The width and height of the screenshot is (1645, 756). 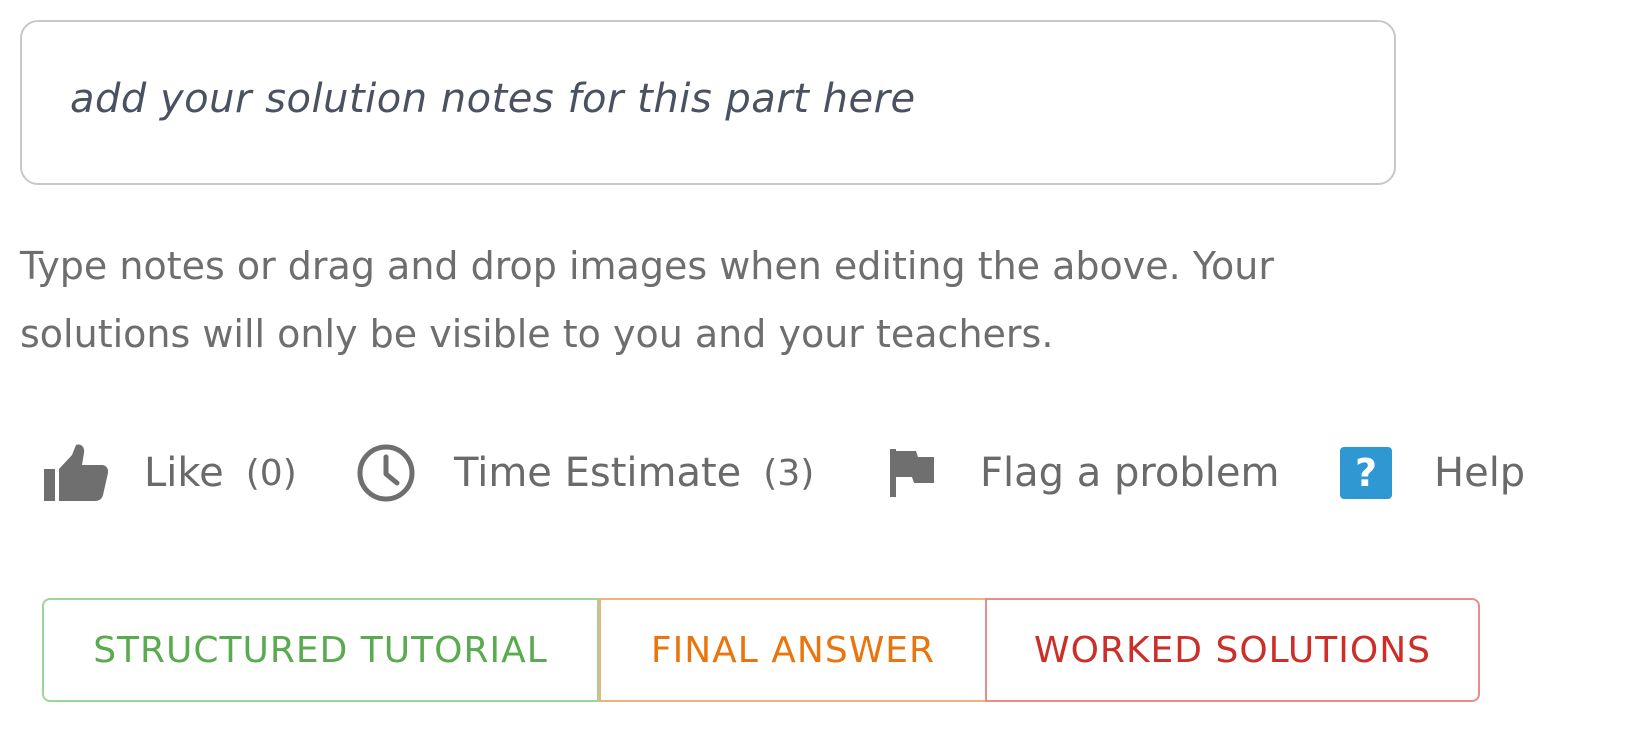 What do you see at coordinates (1232, 650) in the screenshot?
I see `tab-worked-solutions: WORKED SOLUTIONS` at bounding box center [1232, 650].